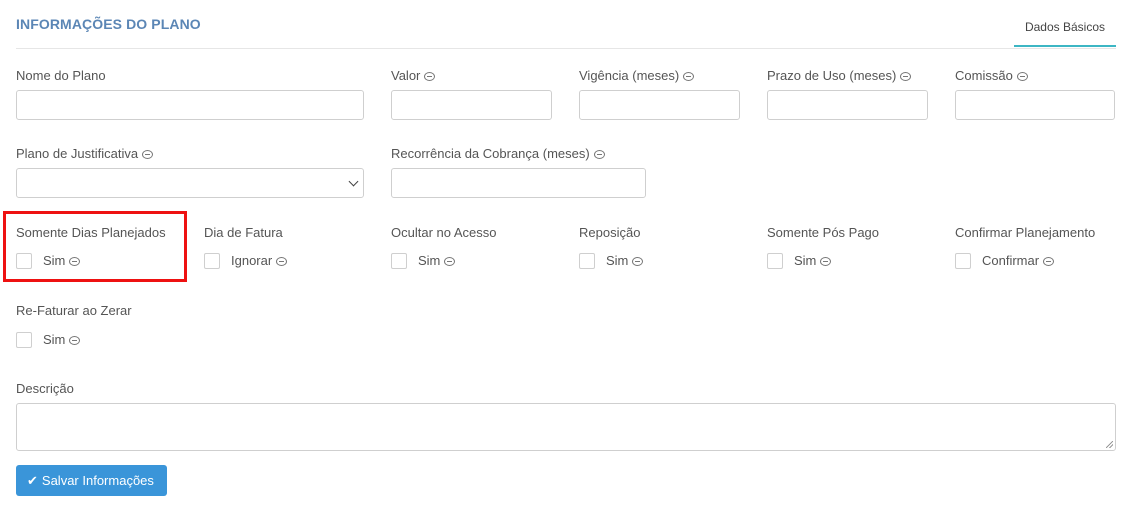 This screenshot has height=505, width=1126. Describe the element at coordinates (97, 480) in the screenshot. I see `save-button-label: Salvar Informações` at that location.